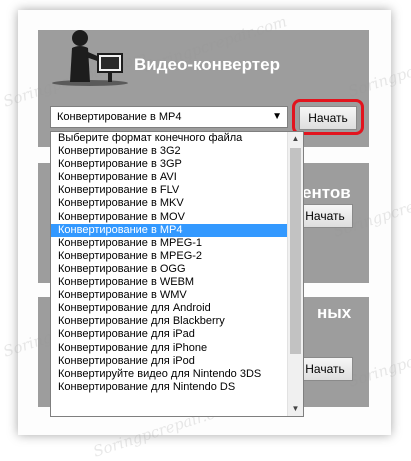  What do you see at coordinates (325, 369) in the screenshot?
I see `start-button-3: Начать` at bounding box center [325, 369].